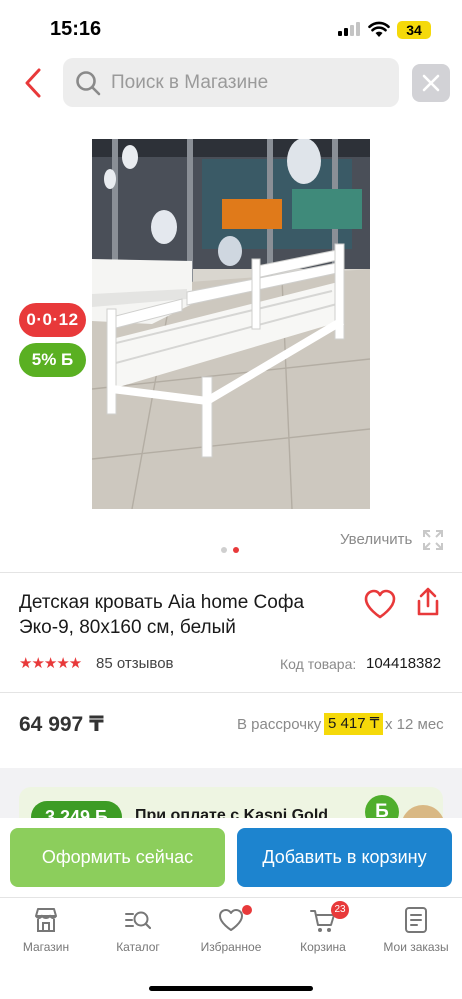 Image resolution: width=462 pixels, height=999 pixels. I want to click on rating-stars: ★★★★★, so click(50, 663).